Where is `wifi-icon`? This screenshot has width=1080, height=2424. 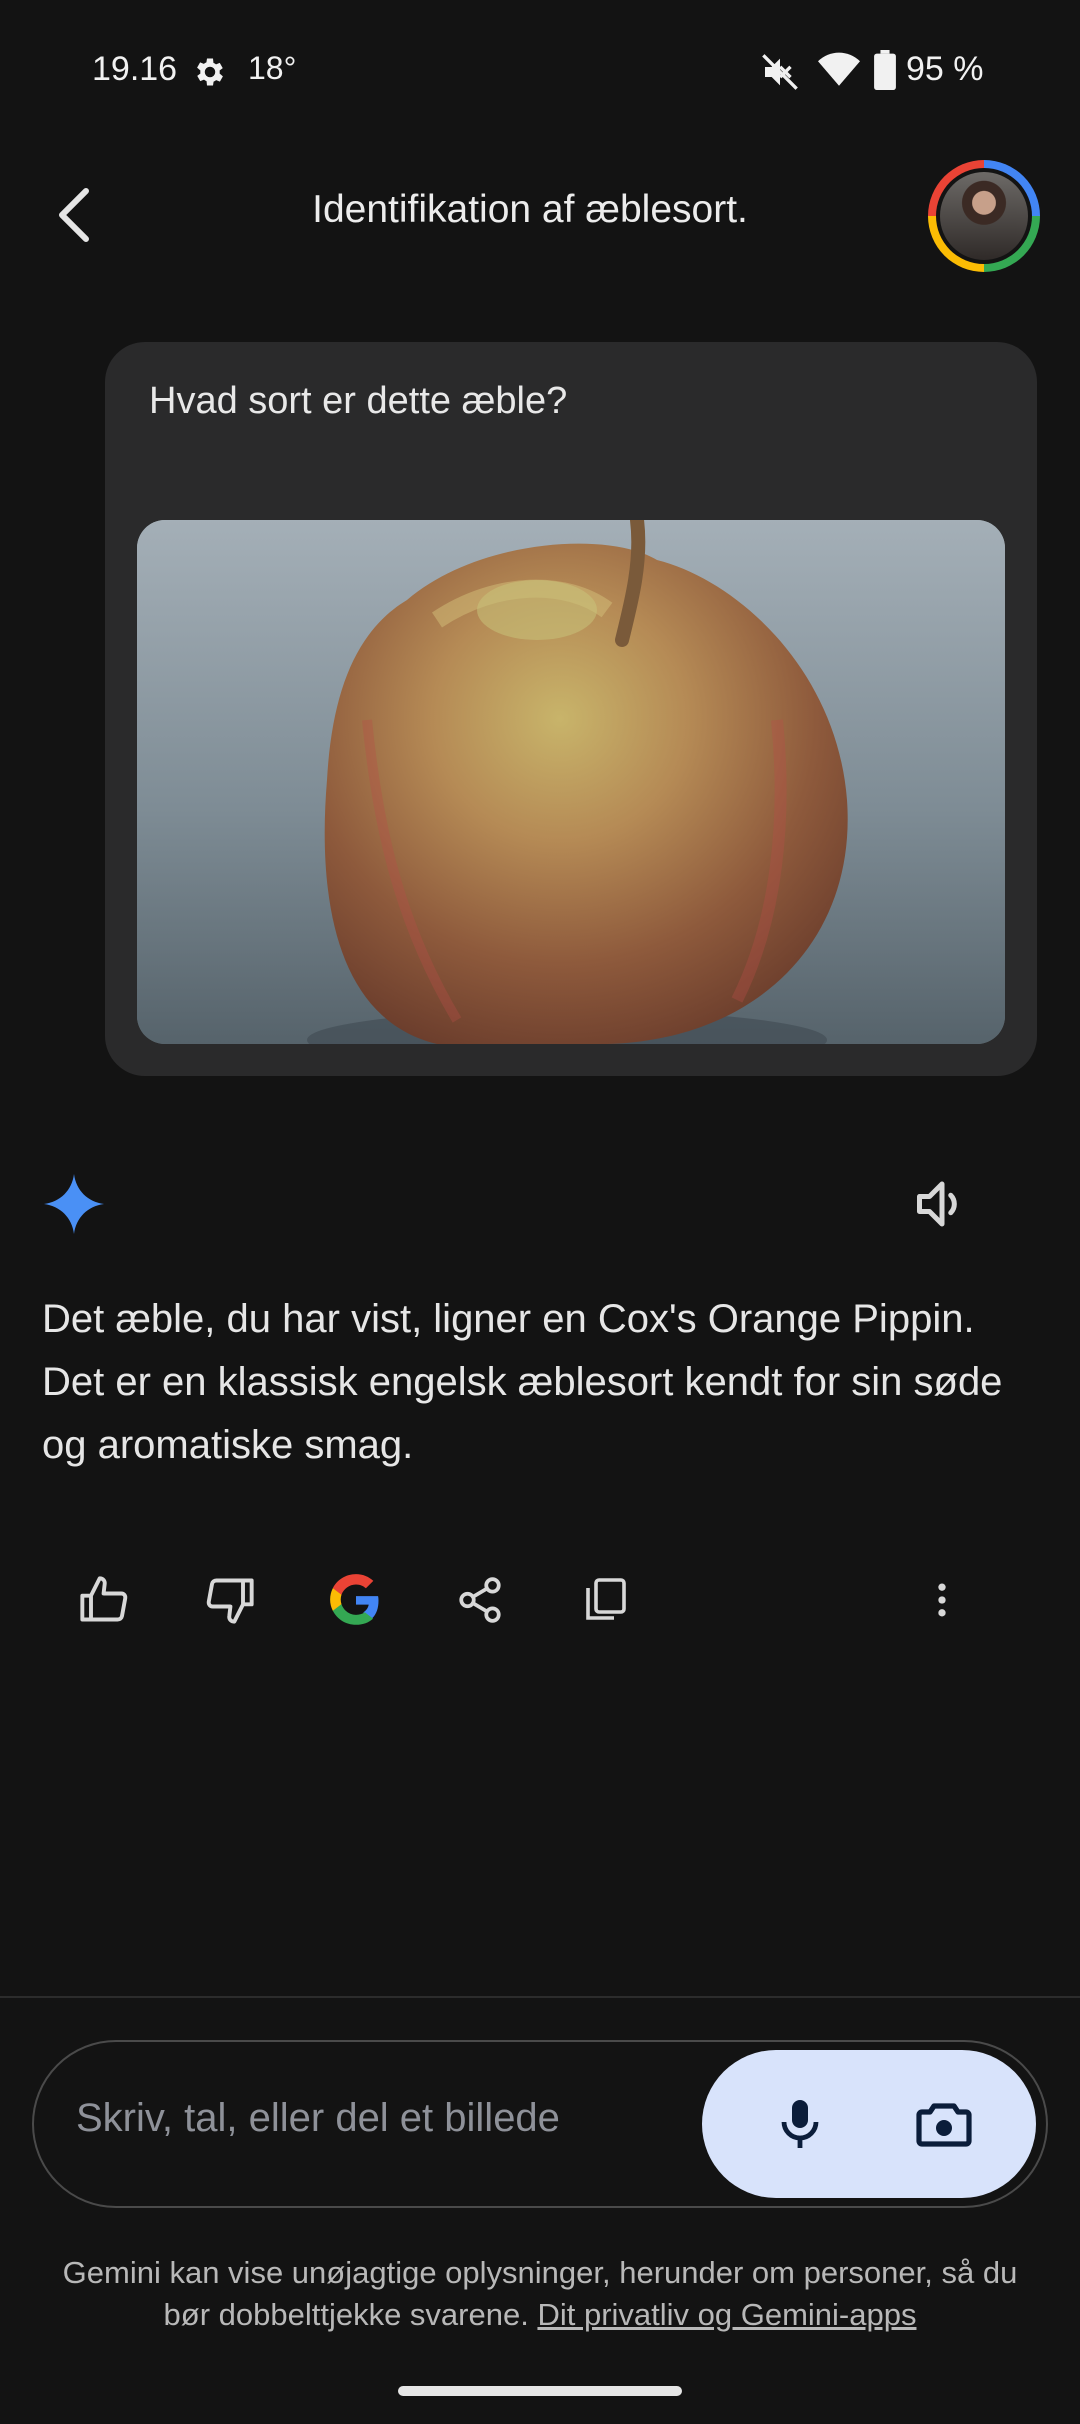 wifi-icon is located at coordinates (839, 69).